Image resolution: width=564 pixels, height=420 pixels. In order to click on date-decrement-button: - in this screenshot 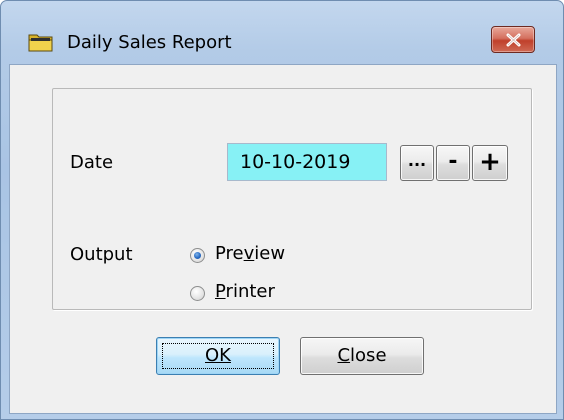, I will do `click(453, 163)`.